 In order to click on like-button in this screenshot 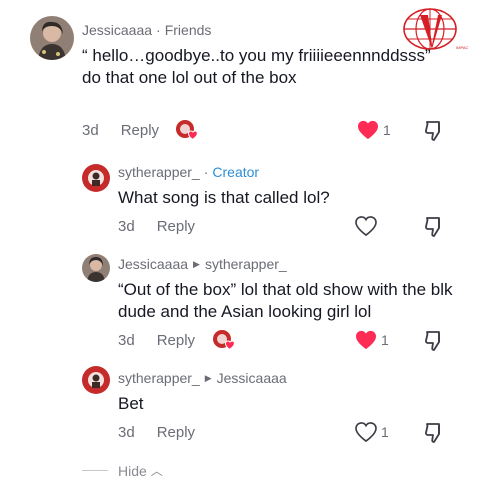, I will do `click(366, 226)`.